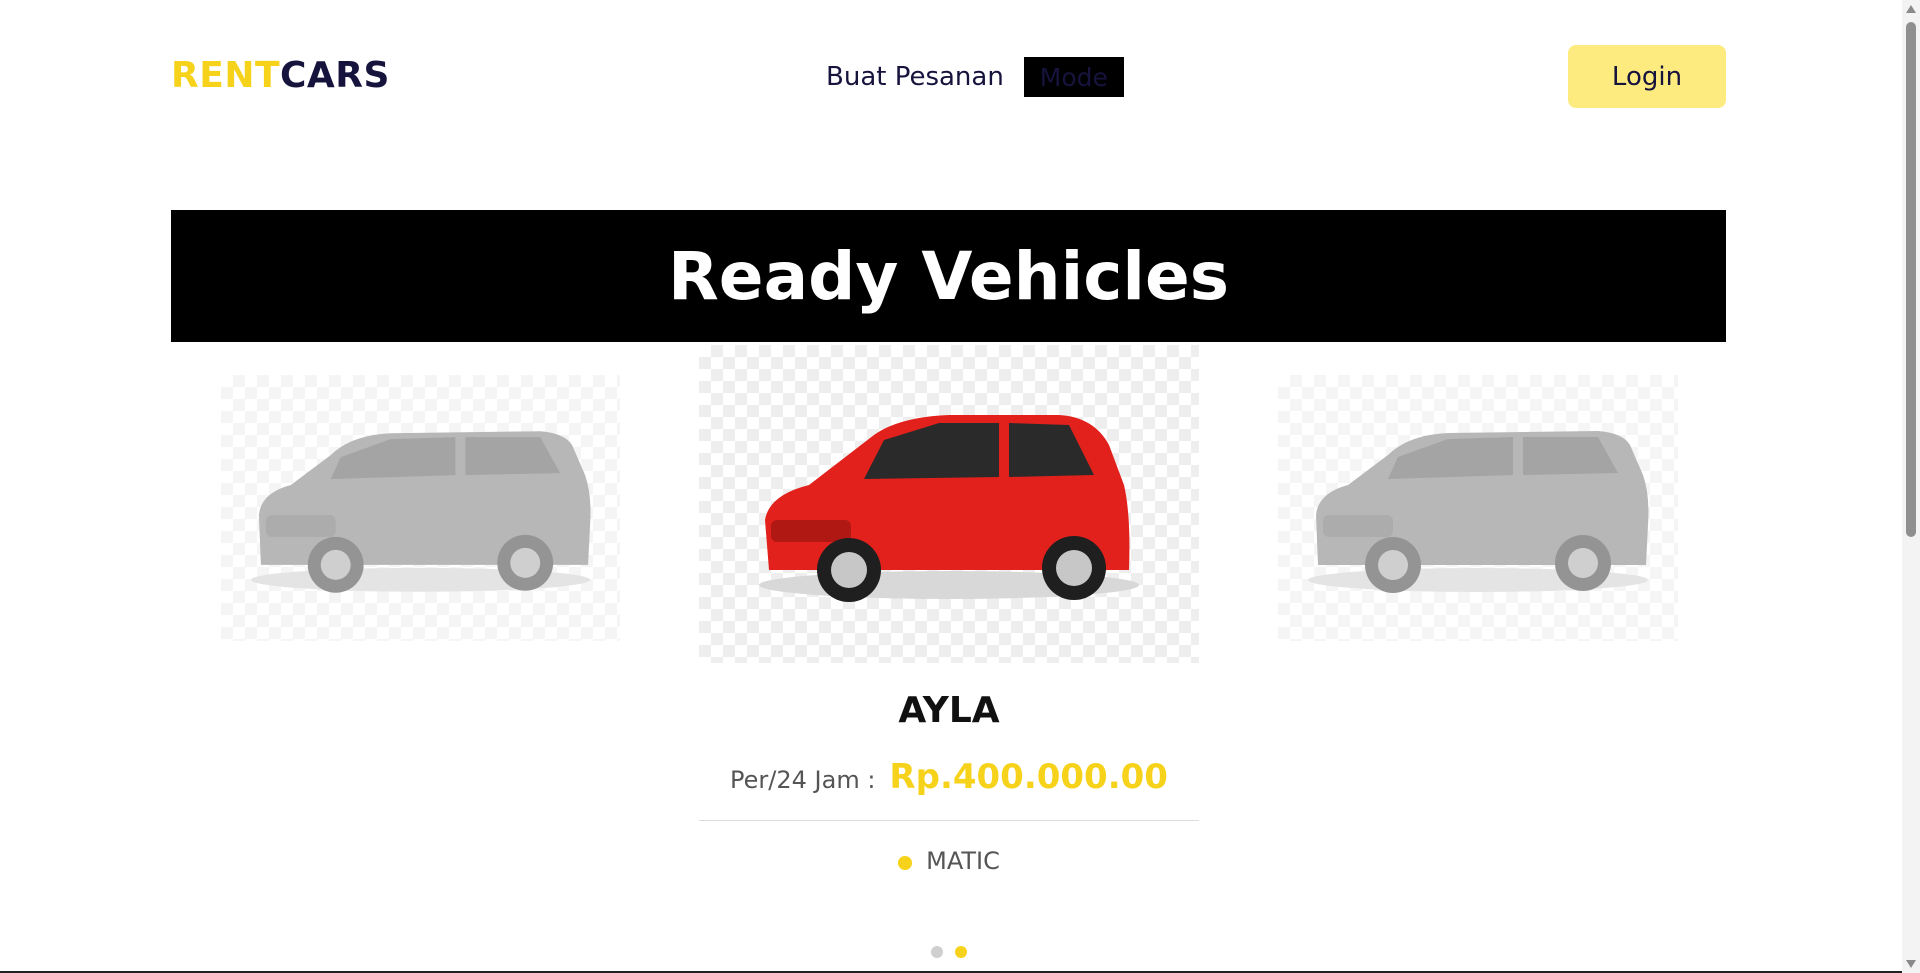 The width and height of the screenshot is (1920, 973). Describe the element at coordinates (915, 77) in the screenshot. I see `nav-buat-pesanan: Buat Pesanan` at that location.